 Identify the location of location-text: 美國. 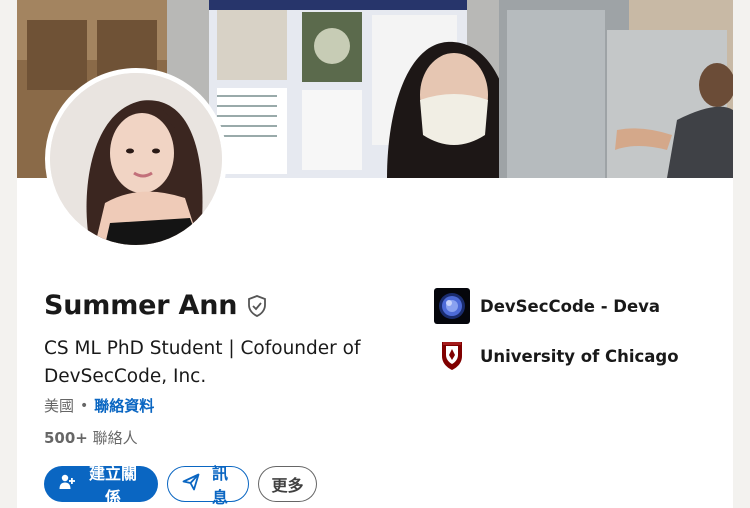
(59, 406).